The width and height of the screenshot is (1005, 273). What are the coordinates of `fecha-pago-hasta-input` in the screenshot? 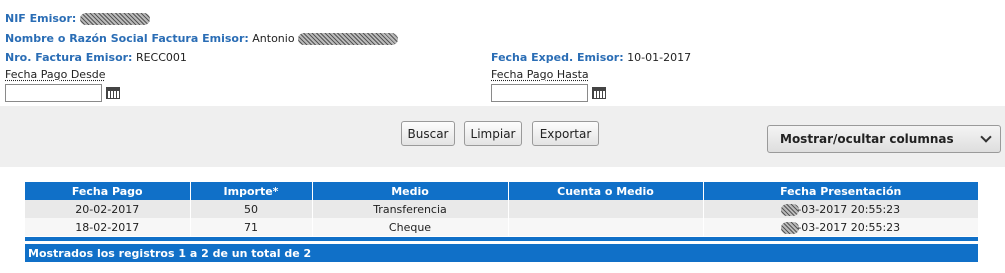 It's located at (539, 93).